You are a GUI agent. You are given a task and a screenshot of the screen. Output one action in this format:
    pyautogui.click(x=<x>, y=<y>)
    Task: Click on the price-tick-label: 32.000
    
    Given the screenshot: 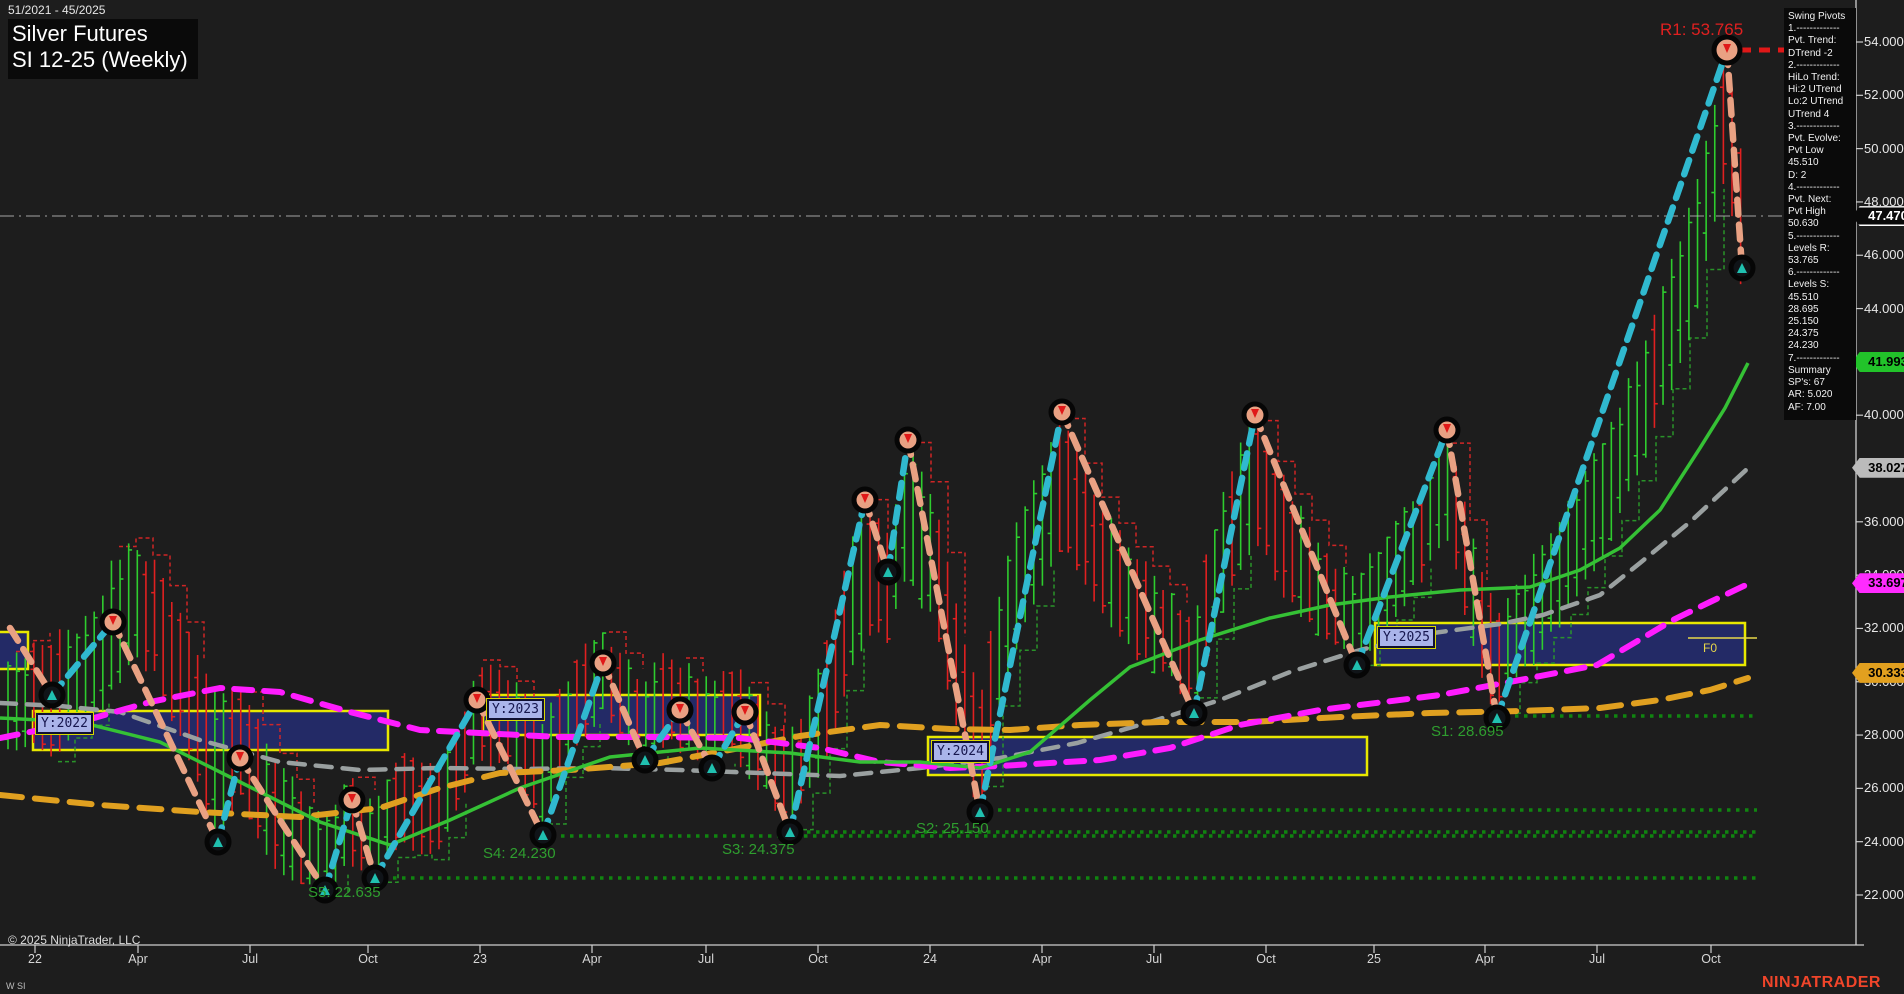 What is the action you would take?
    pyautogui.click(x=1884, y=628)
    